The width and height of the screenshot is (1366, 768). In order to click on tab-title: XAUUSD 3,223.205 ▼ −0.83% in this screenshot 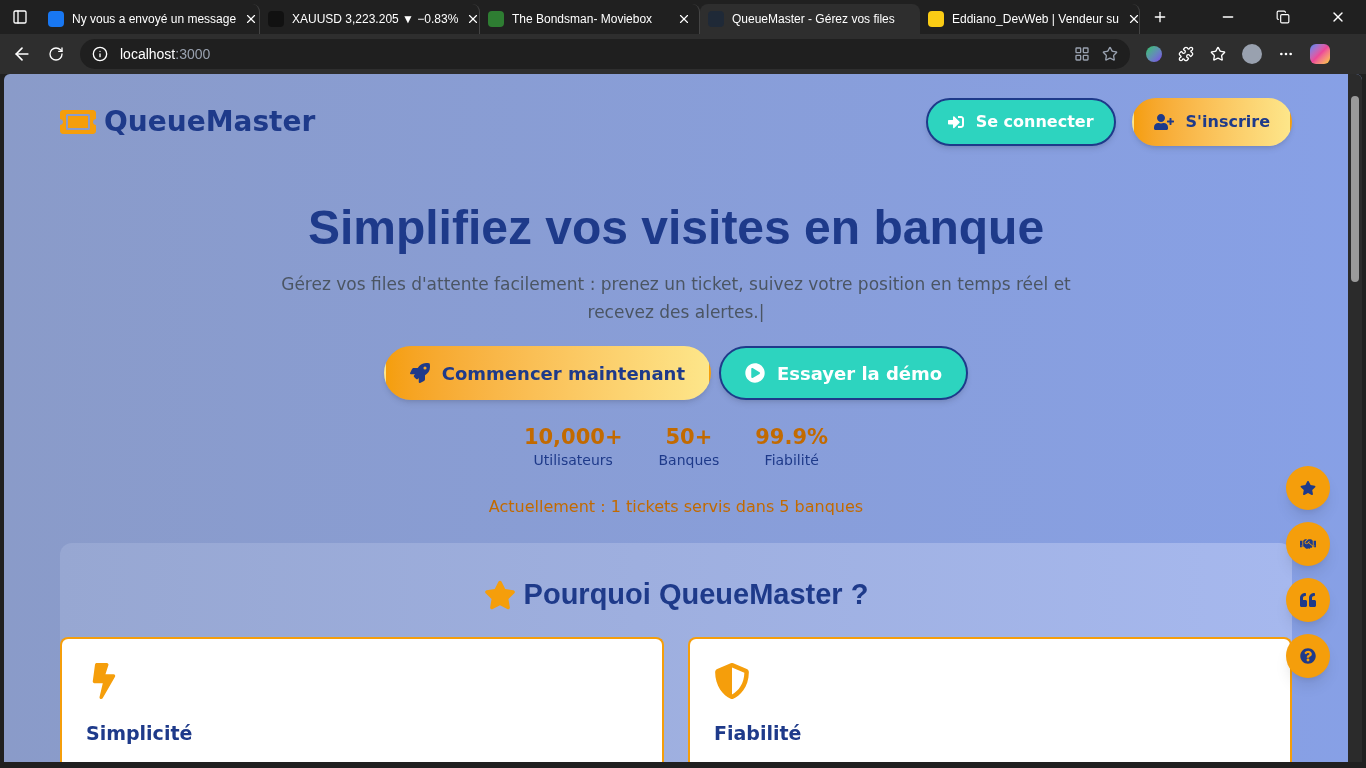, I will do `click(375, 19)`.